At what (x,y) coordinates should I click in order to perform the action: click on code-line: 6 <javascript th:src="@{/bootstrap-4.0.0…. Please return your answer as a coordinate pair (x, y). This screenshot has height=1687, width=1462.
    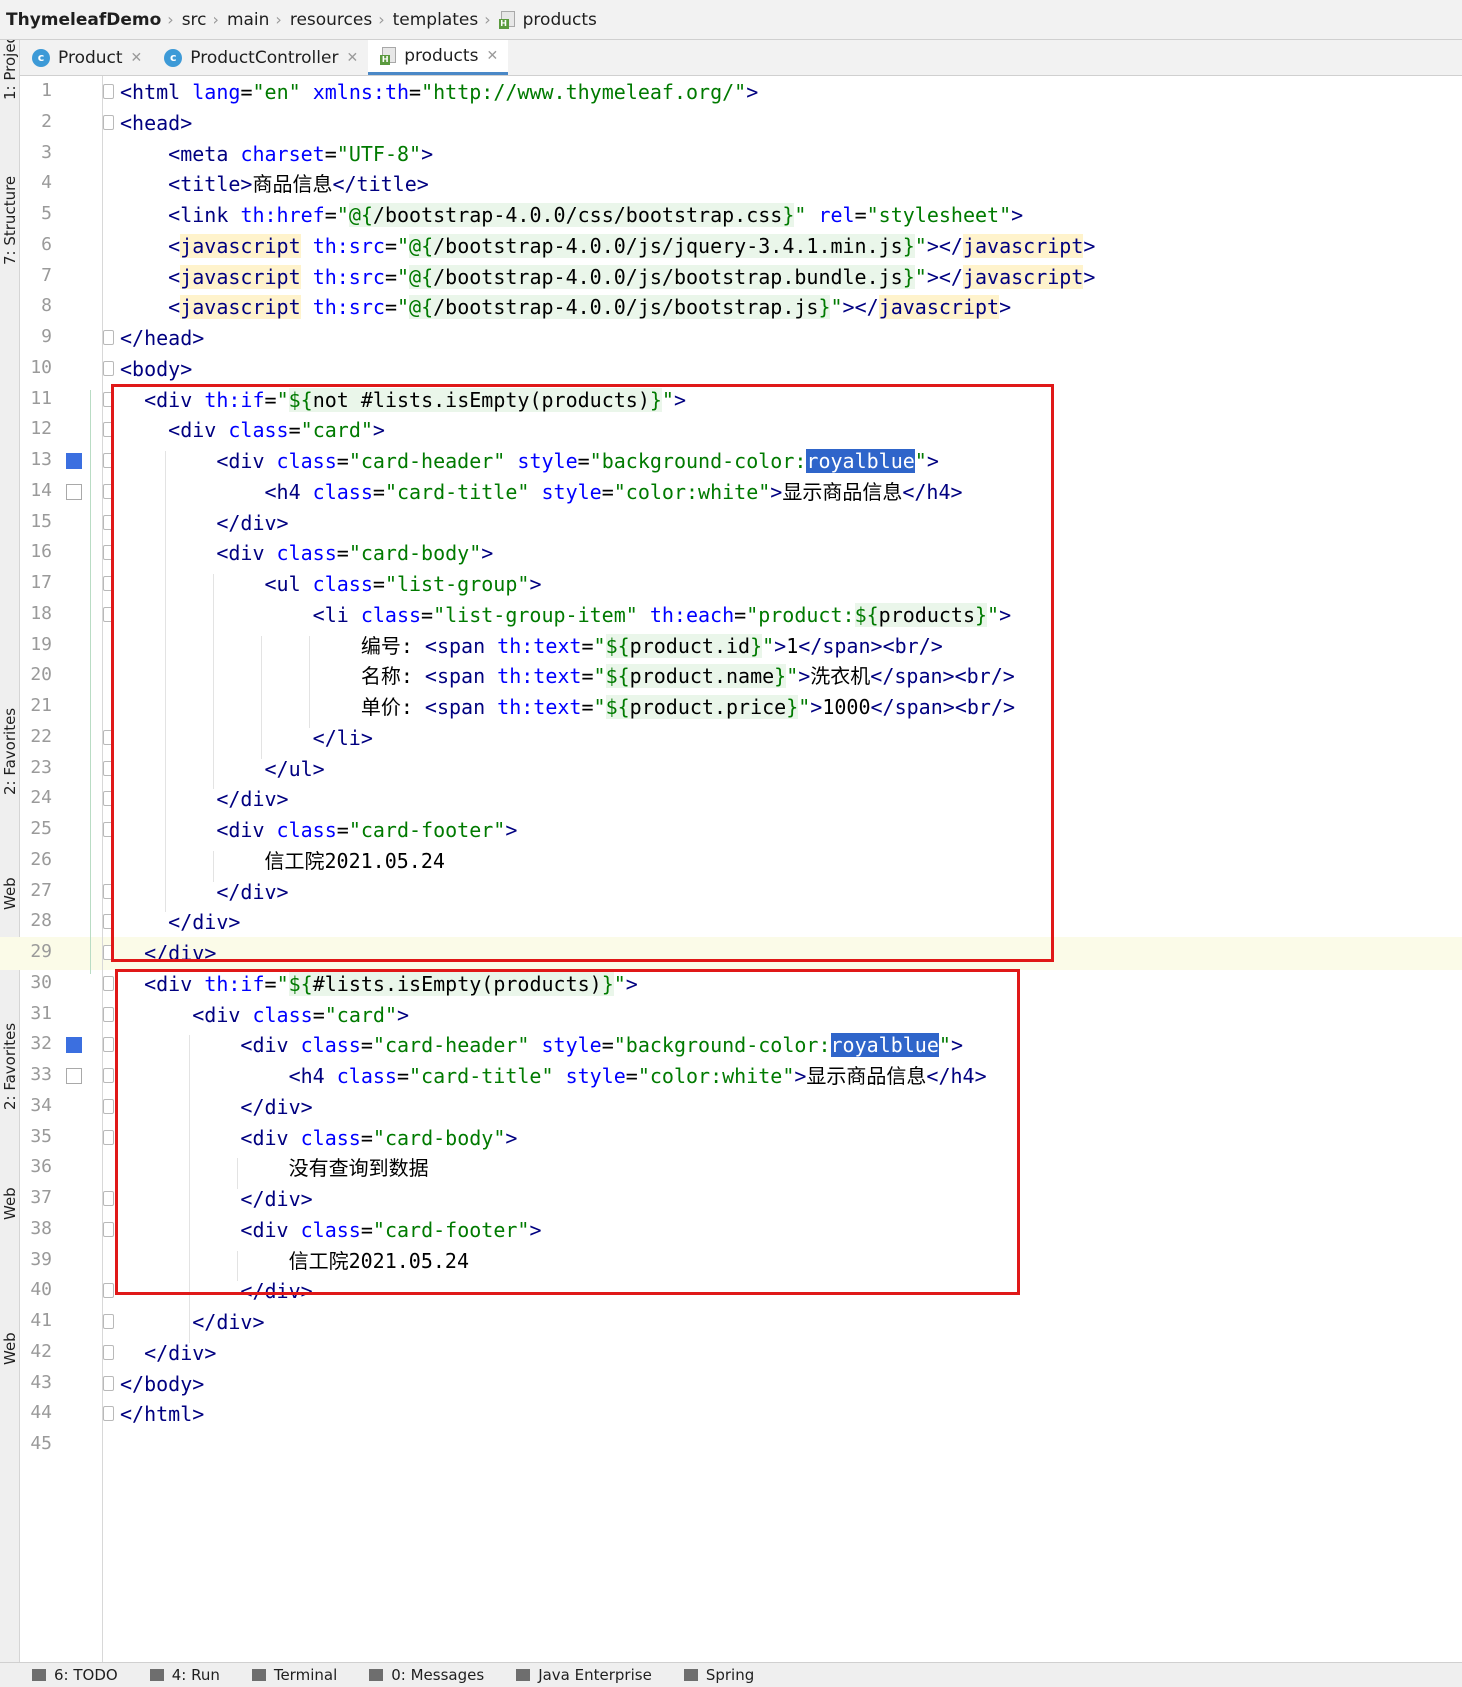
    Looking at the image, I should click on (731, 246).